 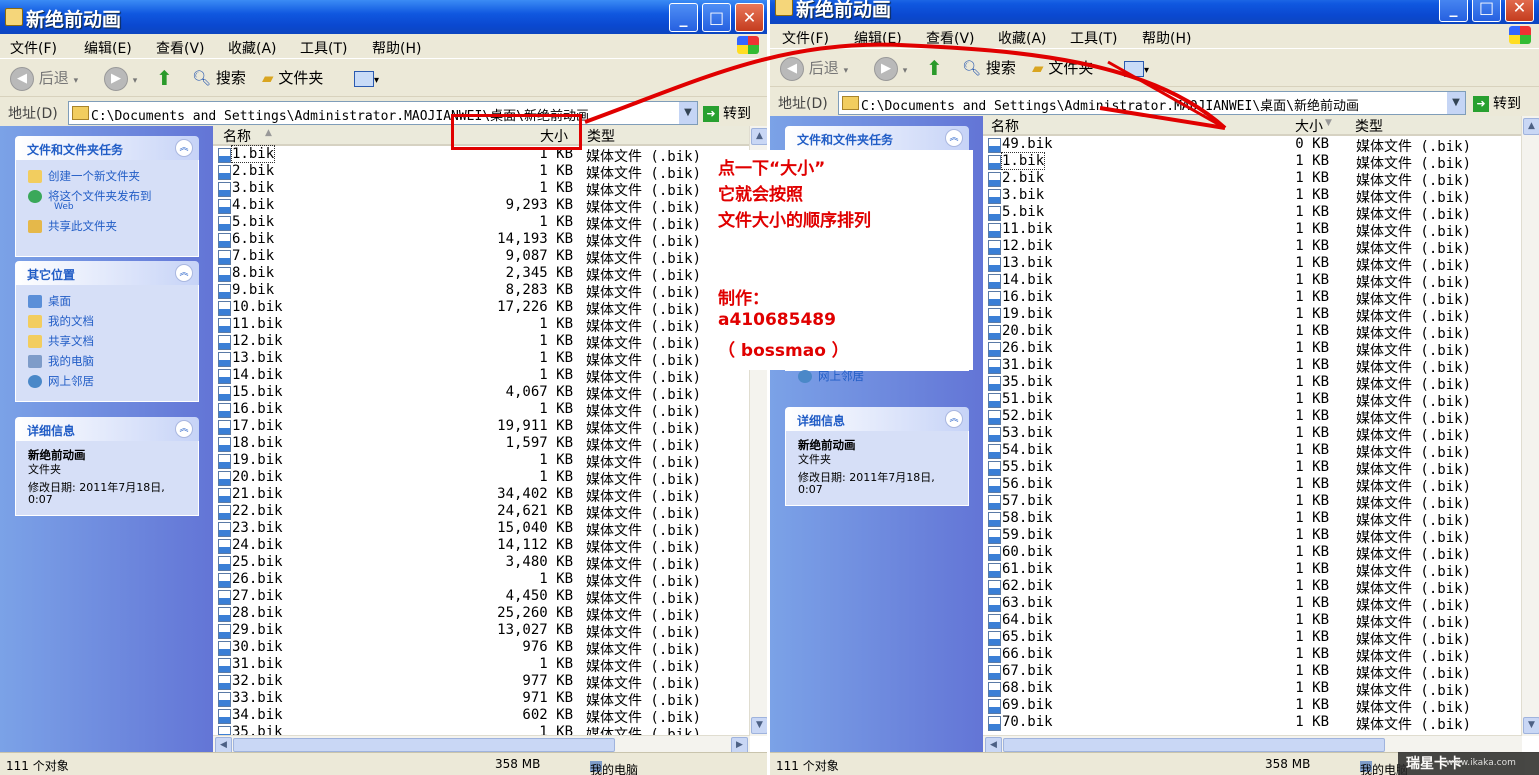 What do you see at coordinates (1063, 86) in the screenshot?
I see `arrow-curve` at bounding box center [1063, 86].